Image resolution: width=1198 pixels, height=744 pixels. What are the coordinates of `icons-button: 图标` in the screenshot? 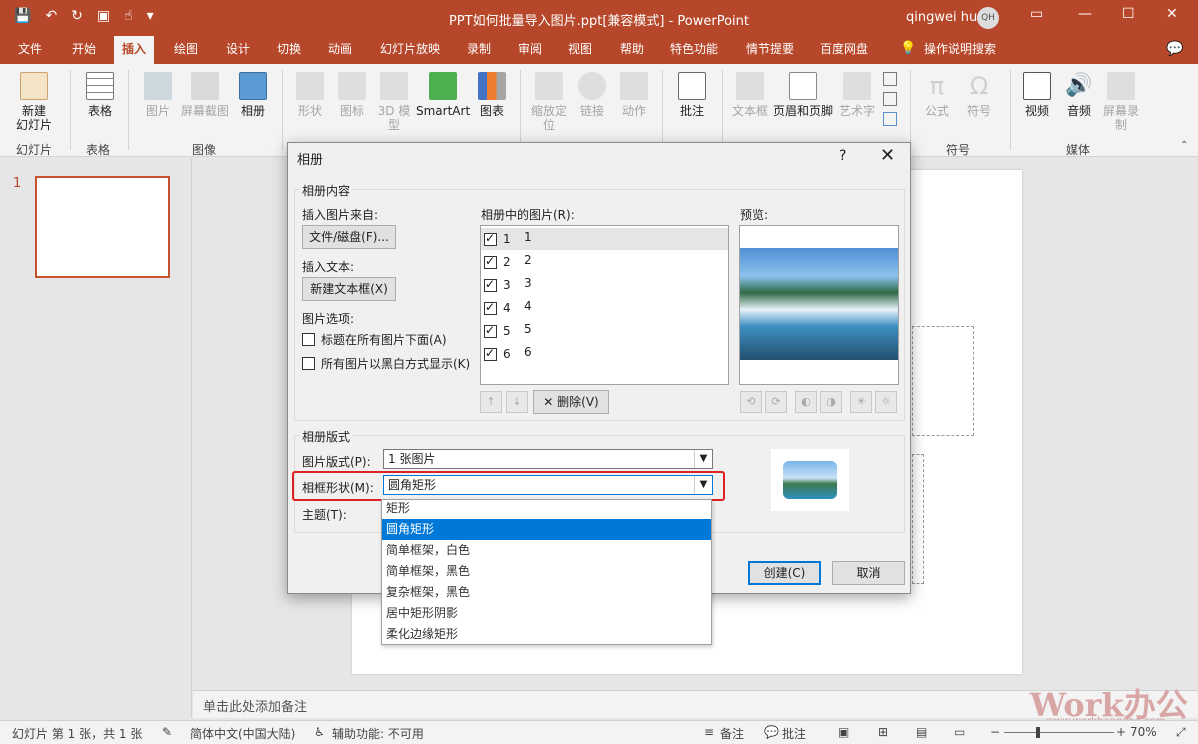 It's located at (352, 95).